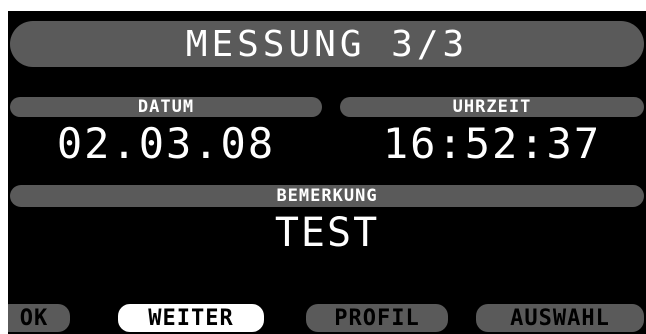 This screenshot has height=334, width=646. What do you see at coordinates (492, 143) in the screenshot?
I see `time-value: 16:52:37` at bounding box center [492, 143].